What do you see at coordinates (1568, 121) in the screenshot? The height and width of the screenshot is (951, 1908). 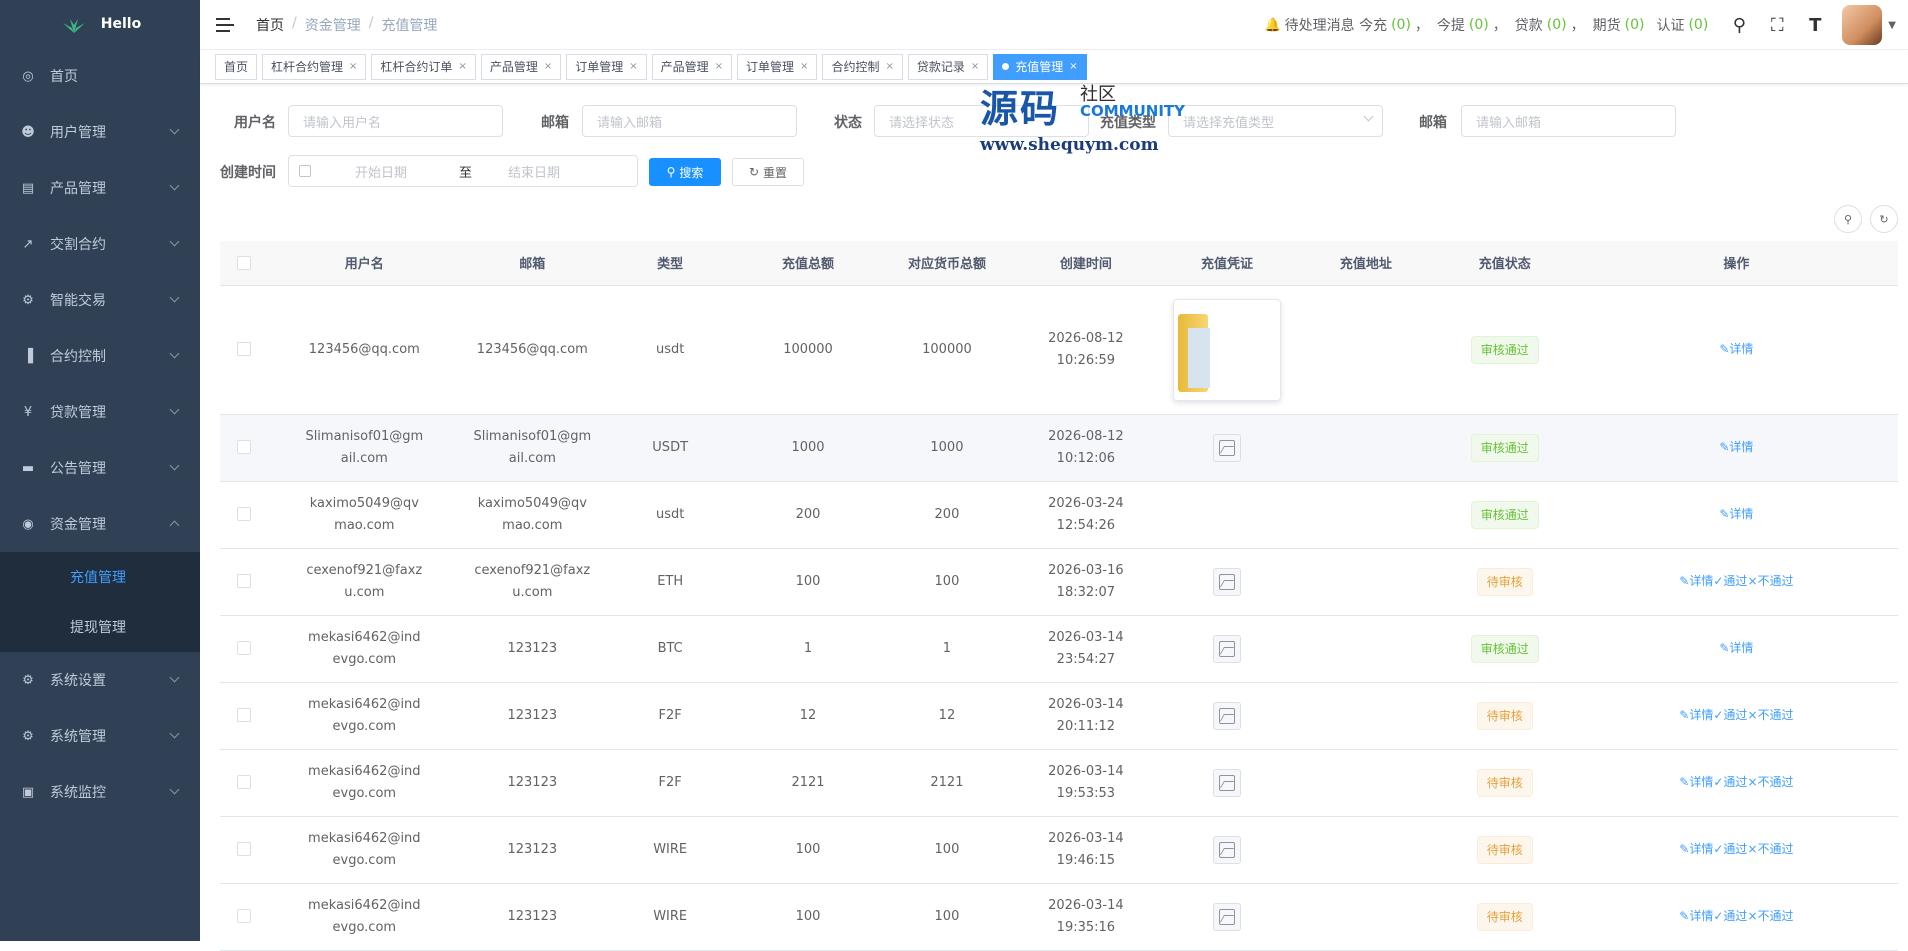 I see `email2-input: 请输入邮箱` at bounding box center [1568, 121].